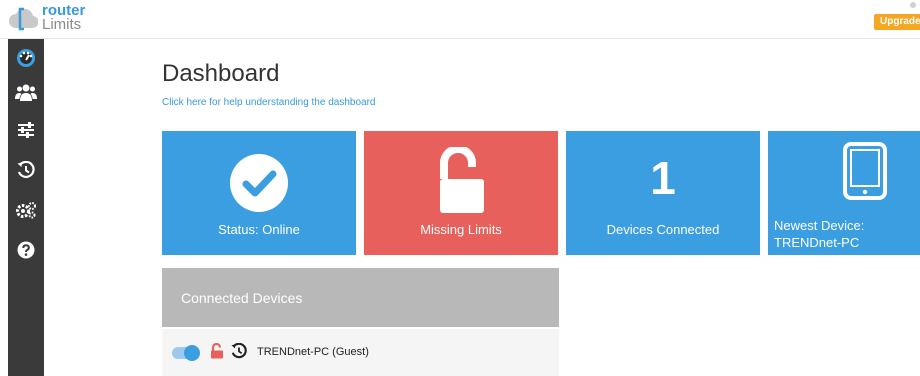 The image size is (920, 376). I want to click on page-title: Dashboard, so click(221, 73).